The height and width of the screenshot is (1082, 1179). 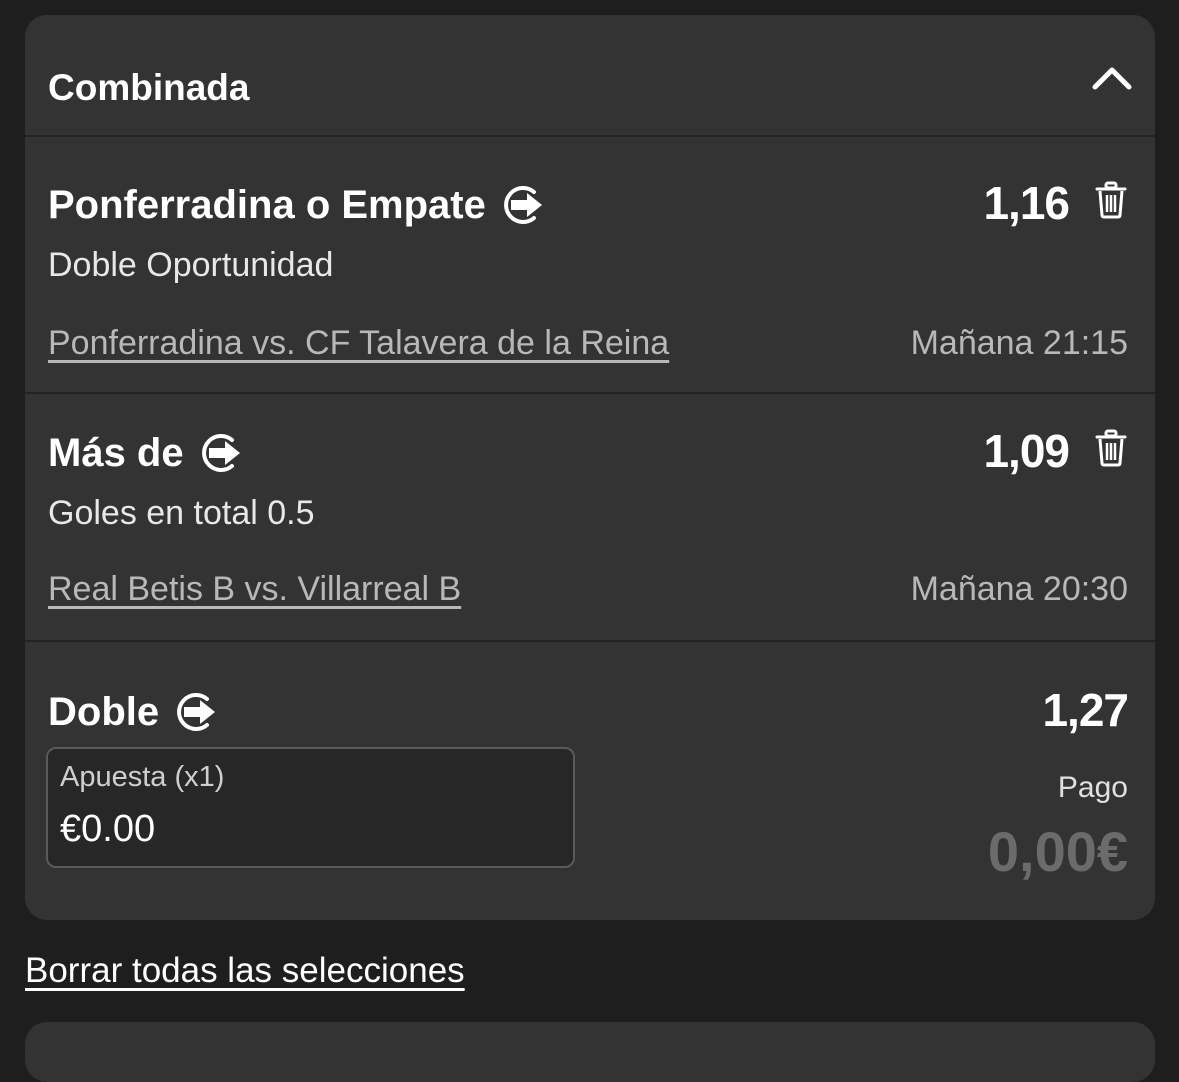 I want to click on selection-odds: 1,09, so click(x=1026, y=451).